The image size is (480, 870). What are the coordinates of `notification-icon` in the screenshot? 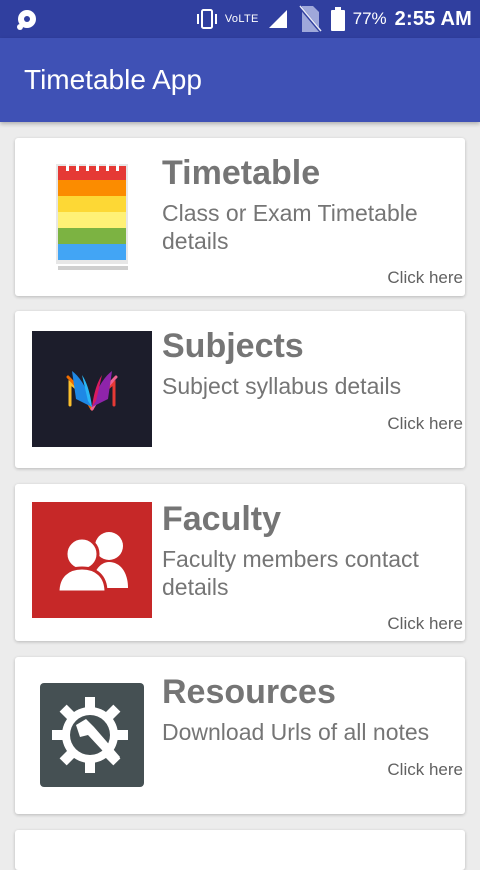 It's located at (26, 20).